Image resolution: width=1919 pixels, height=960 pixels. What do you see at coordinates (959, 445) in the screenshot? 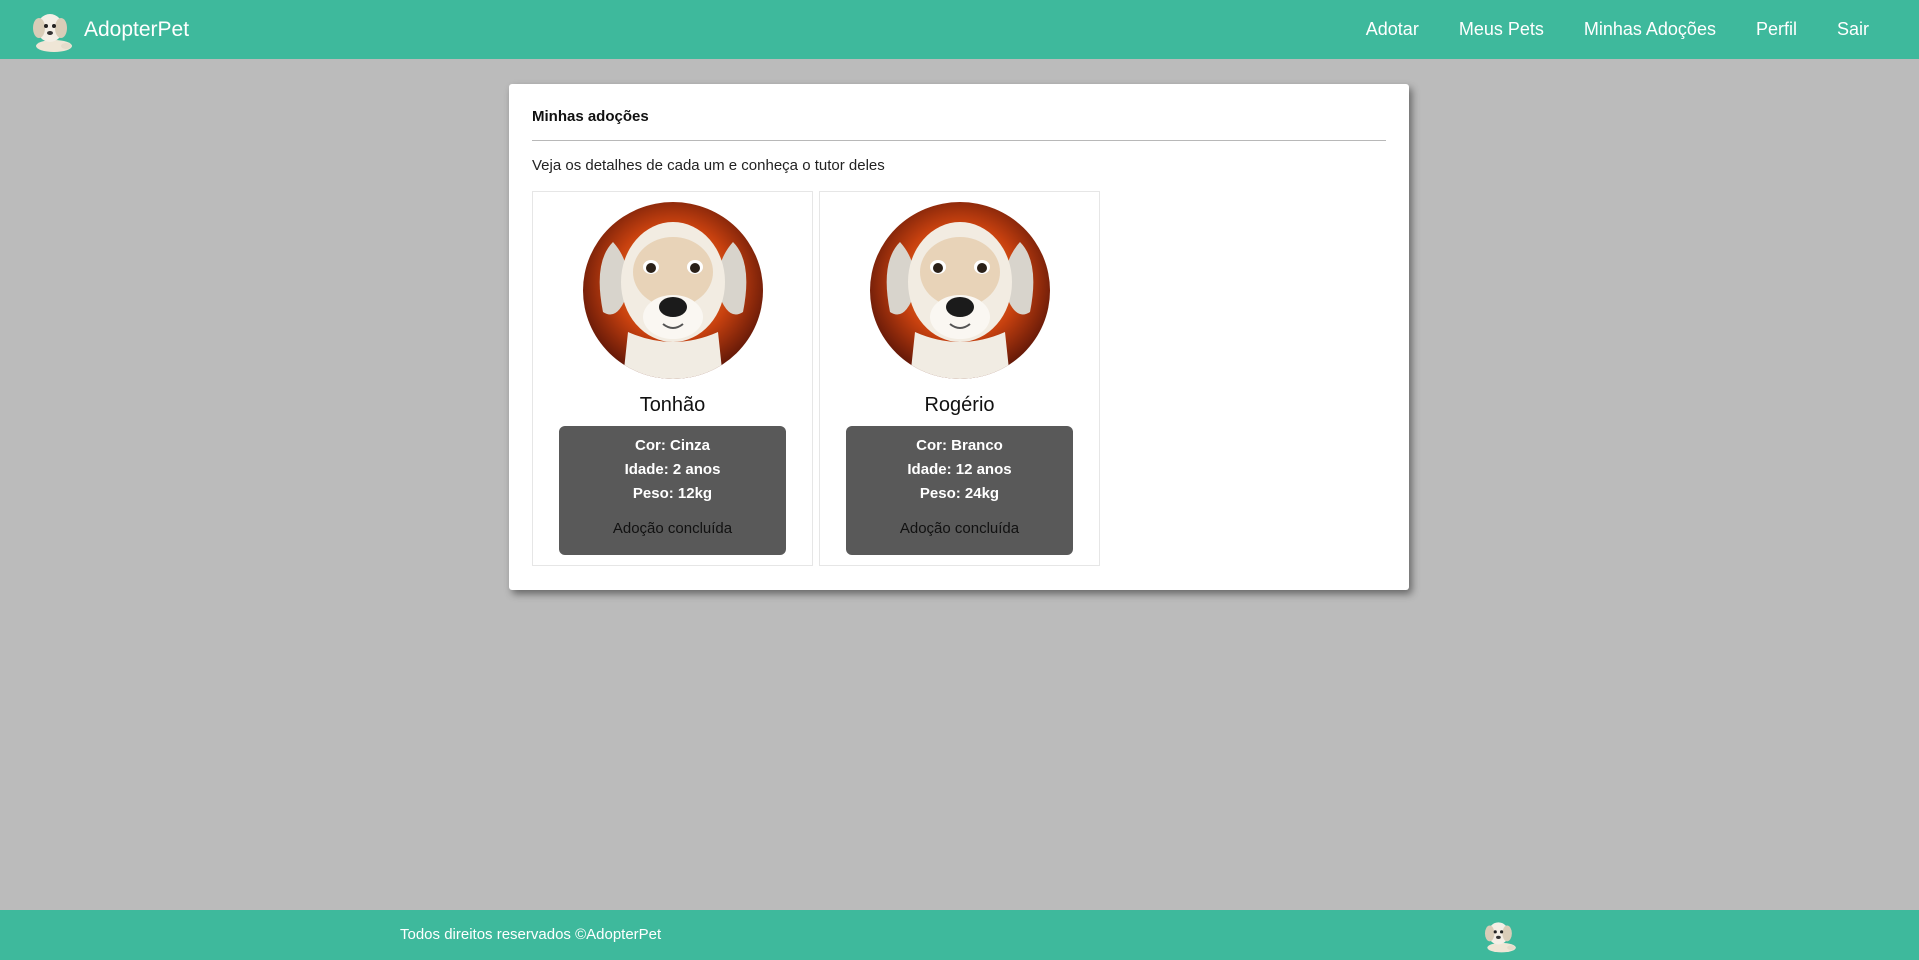
I see `pet-color: Cor: Branco` at bounding box center [959, 445].